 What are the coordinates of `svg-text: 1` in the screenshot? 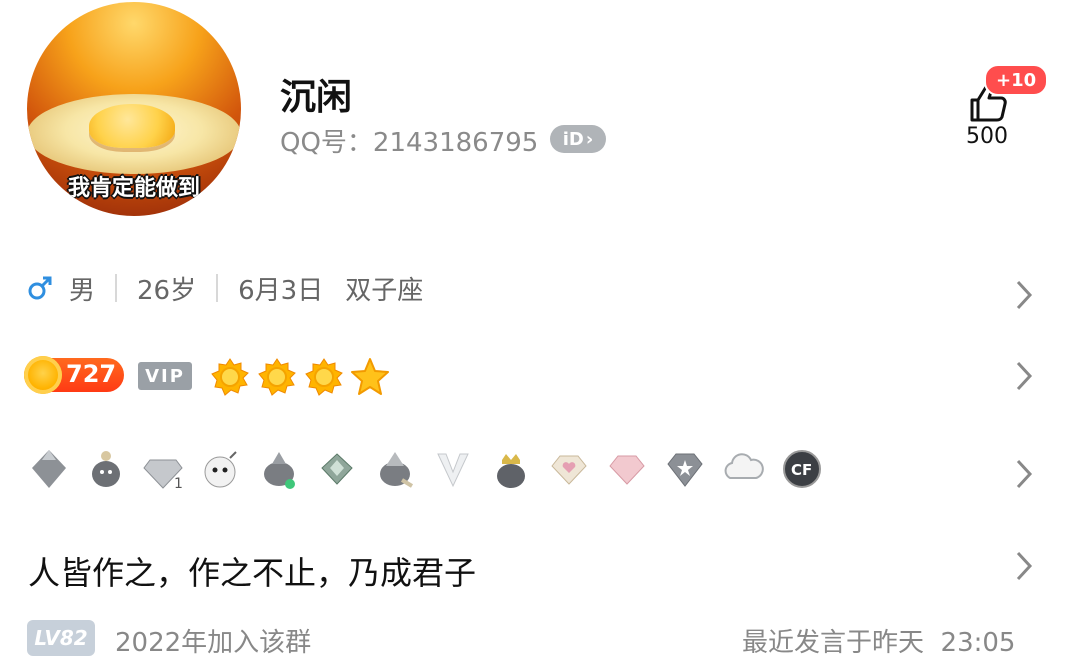 It's located at (178, 484).